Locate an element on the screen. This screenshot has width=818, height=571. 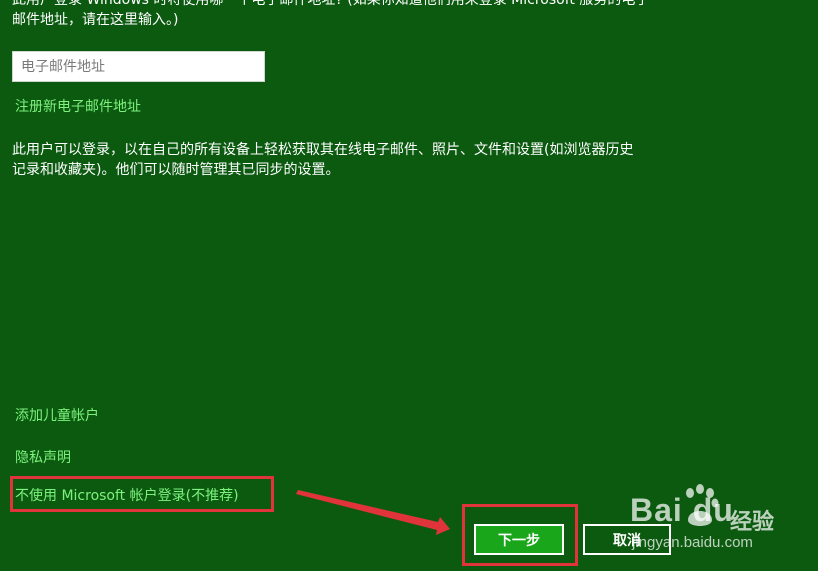
watermark-jingyan: 经验 is located at coordinates (752, 522).